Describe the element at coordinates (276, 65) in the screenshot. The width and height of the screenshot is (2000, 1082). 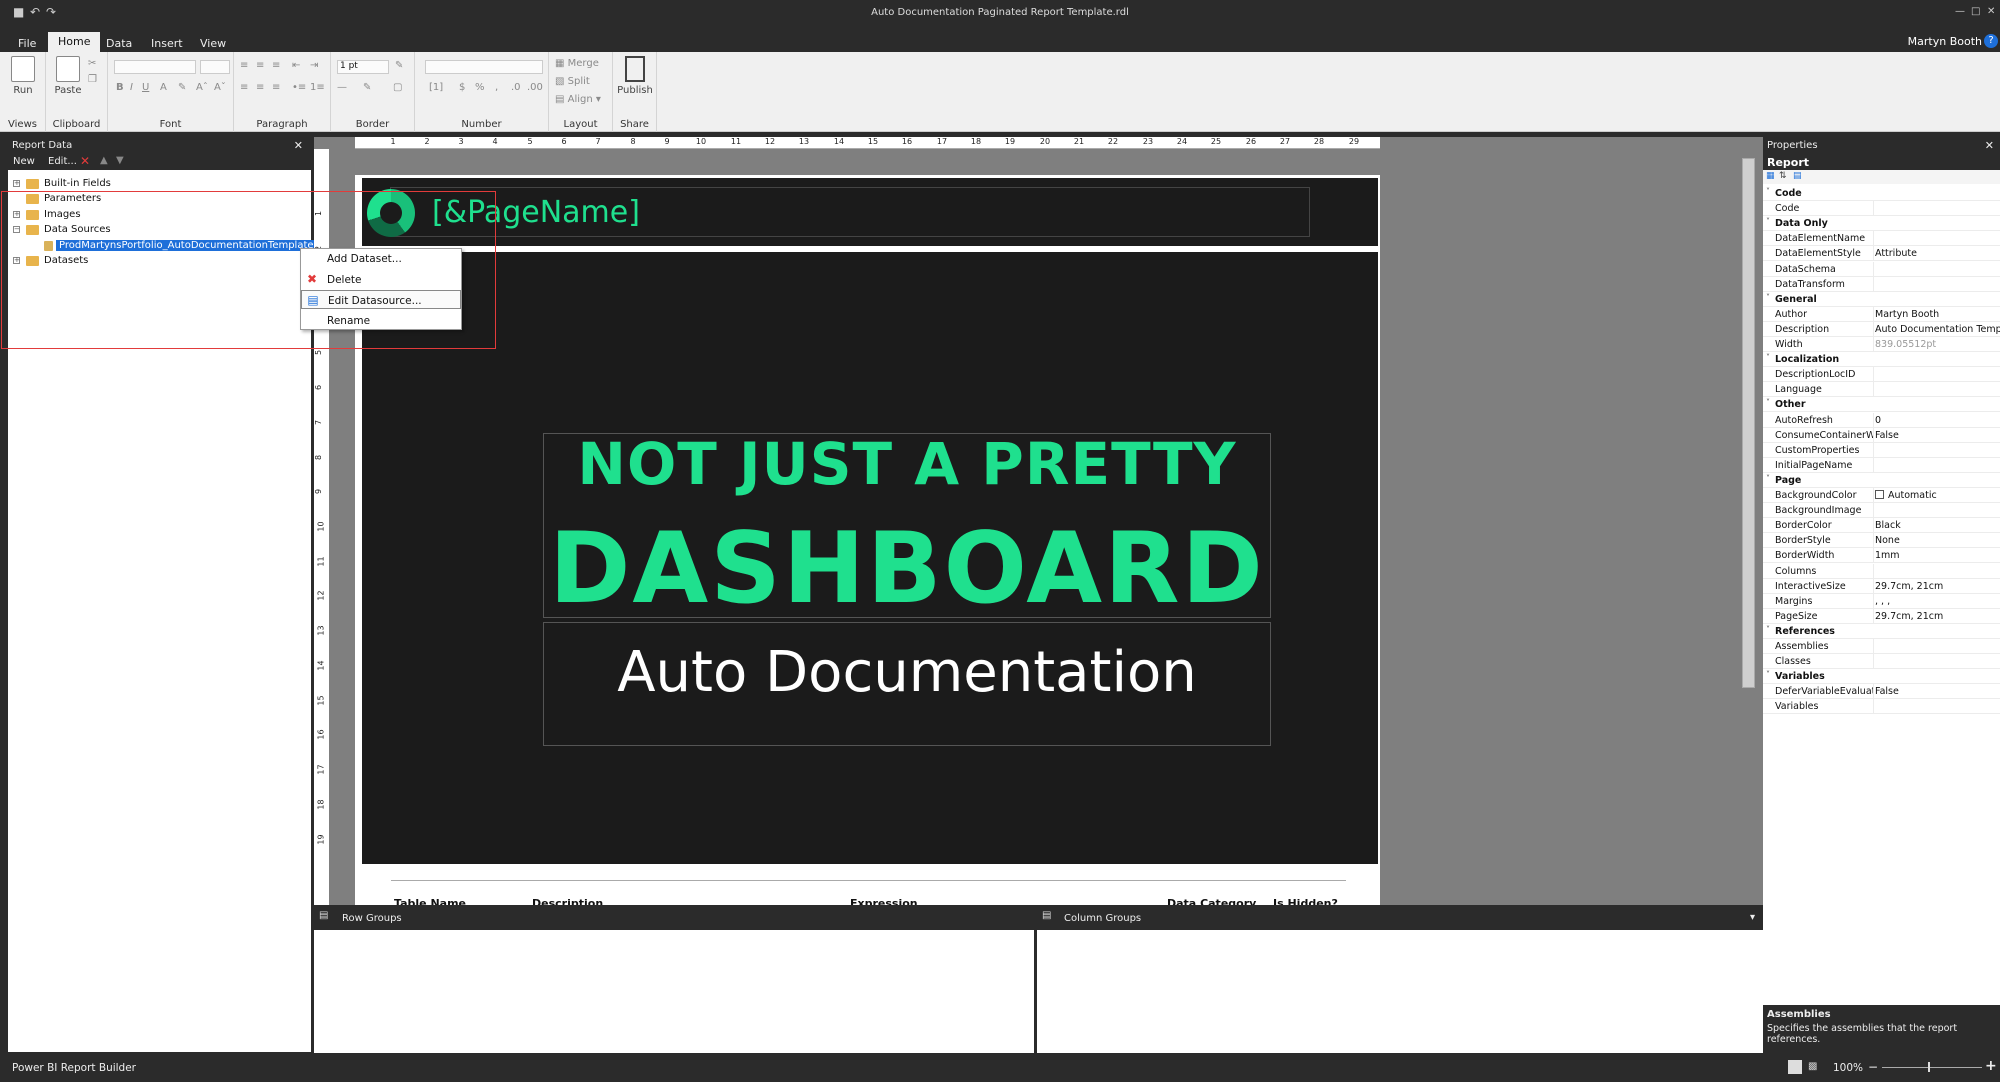
I see `align-right-icon: ≡` at that location.